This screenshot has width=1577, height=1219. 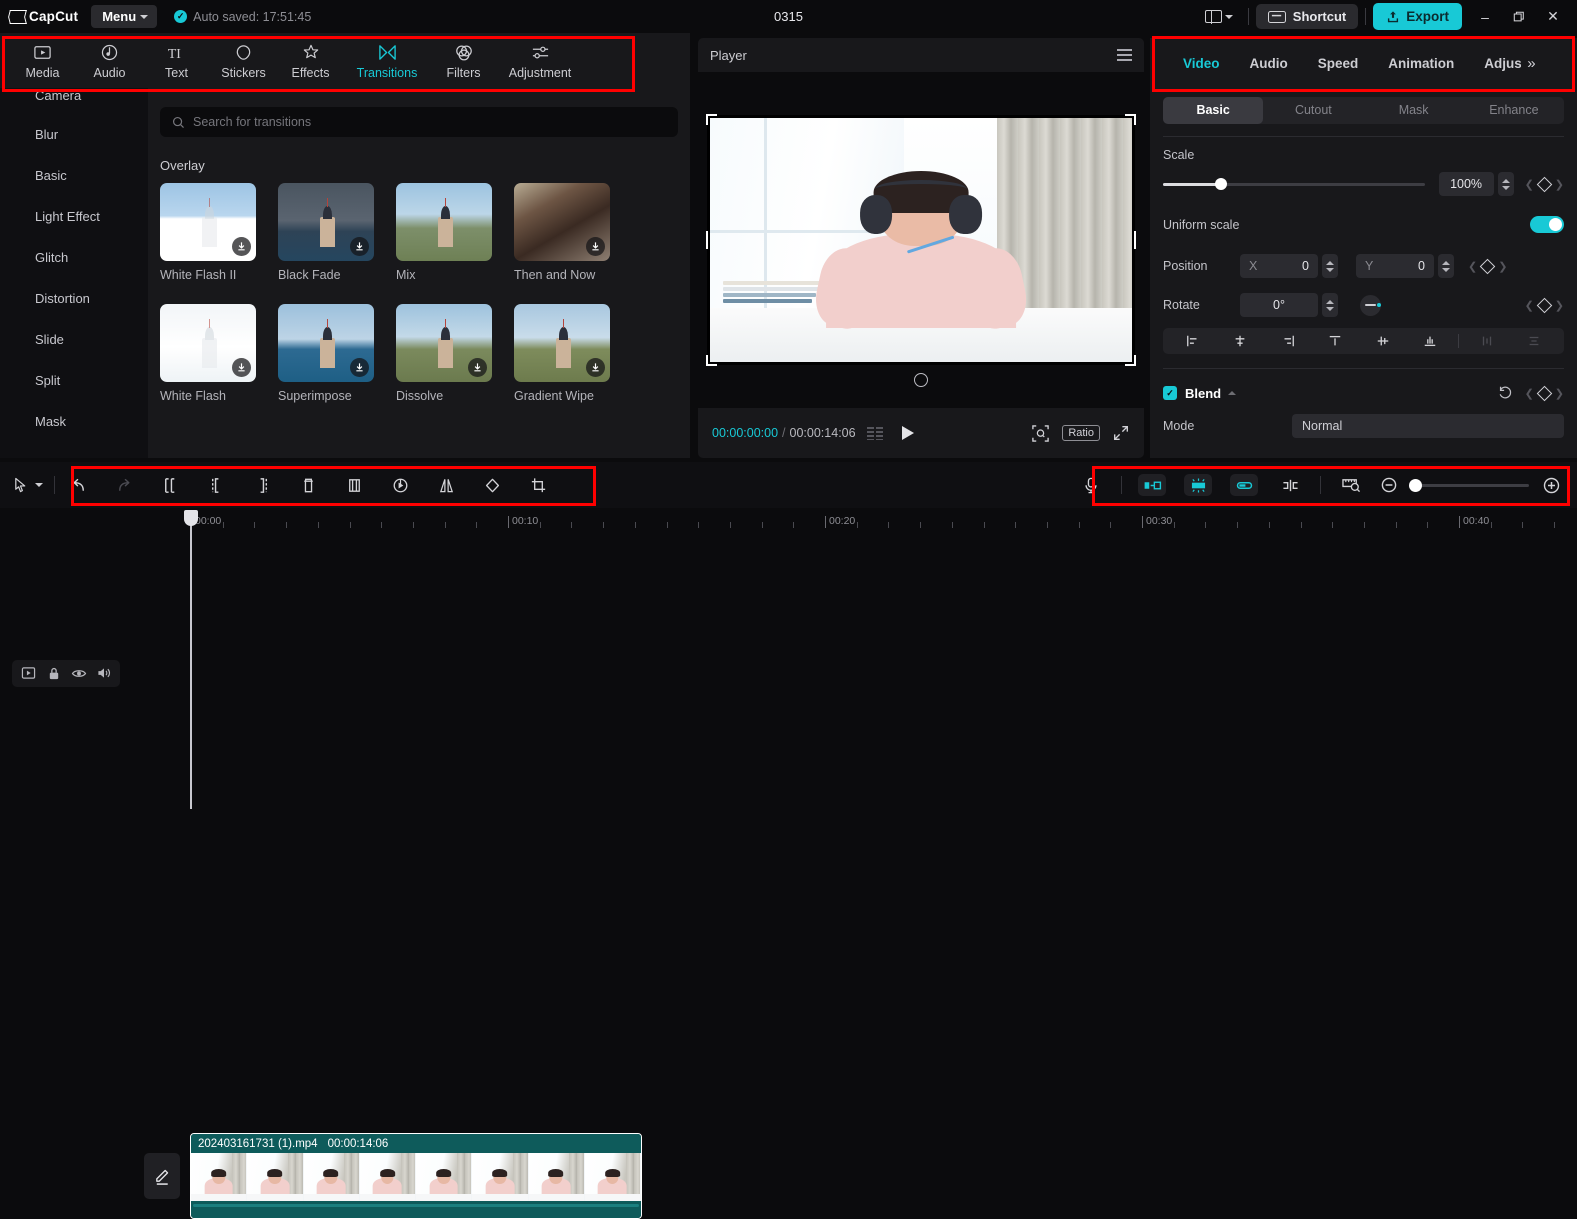 I want to click on menu-button: Menu, so click(x=124, y=16).